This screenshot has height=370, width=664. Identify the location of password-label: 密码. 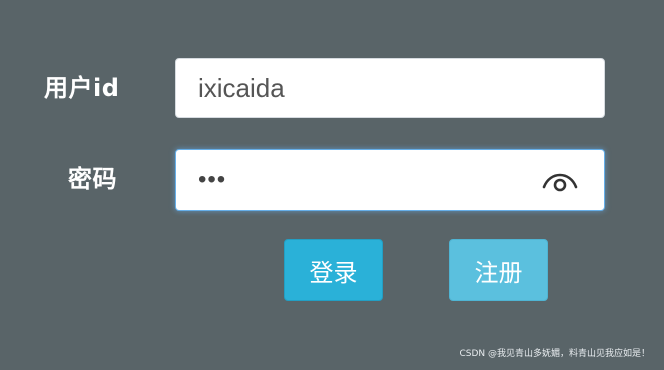
(92, 179).